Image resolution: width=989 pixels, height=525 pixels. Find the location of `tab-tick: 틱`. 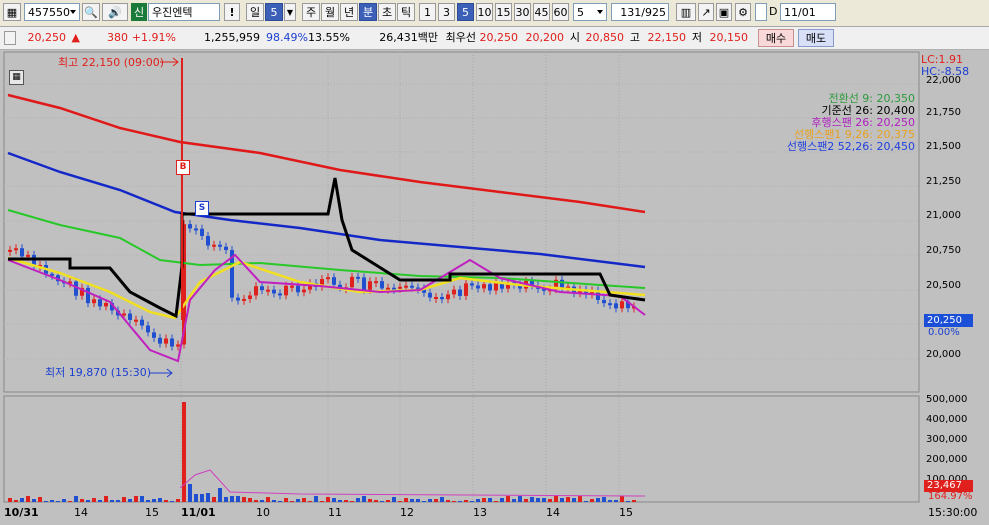

tab-tick: 틱 is located at coordinates (406, 12).